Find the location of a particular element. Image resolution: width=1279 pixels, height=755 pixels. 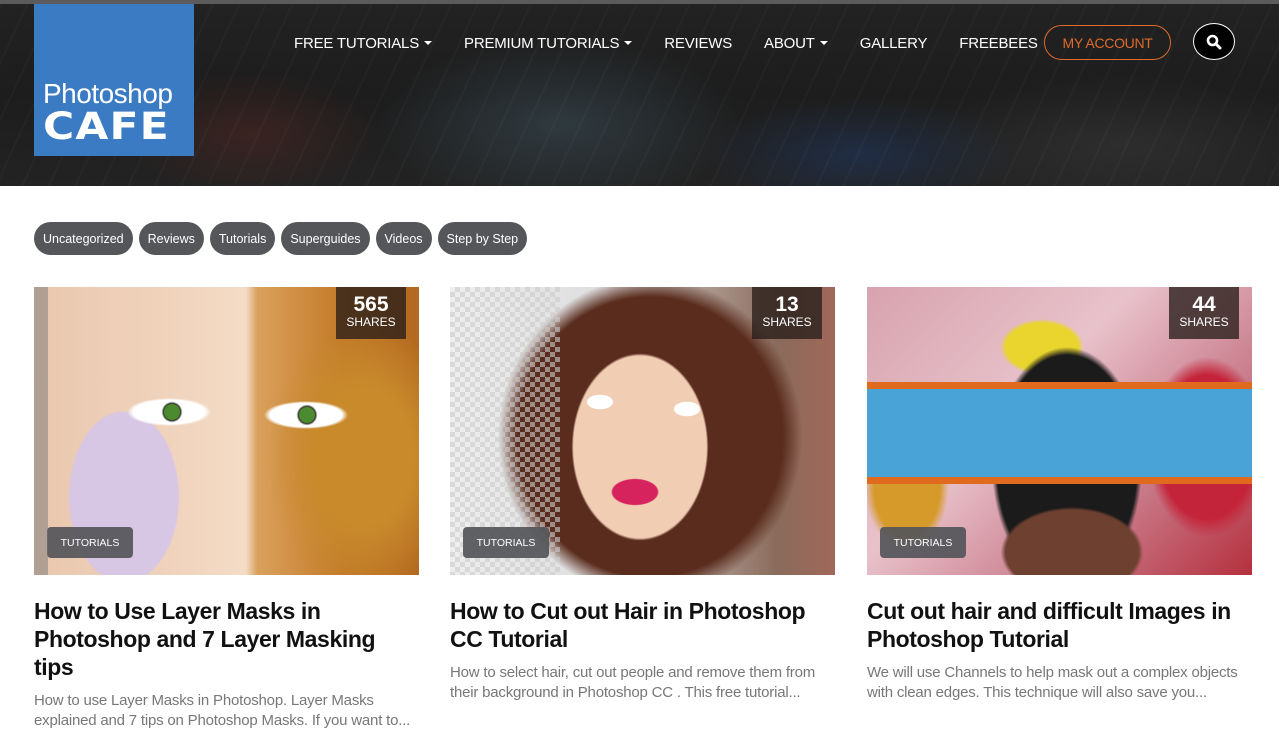

nav-item-freebees: FREEBEES is located at coordinates (998, 43).